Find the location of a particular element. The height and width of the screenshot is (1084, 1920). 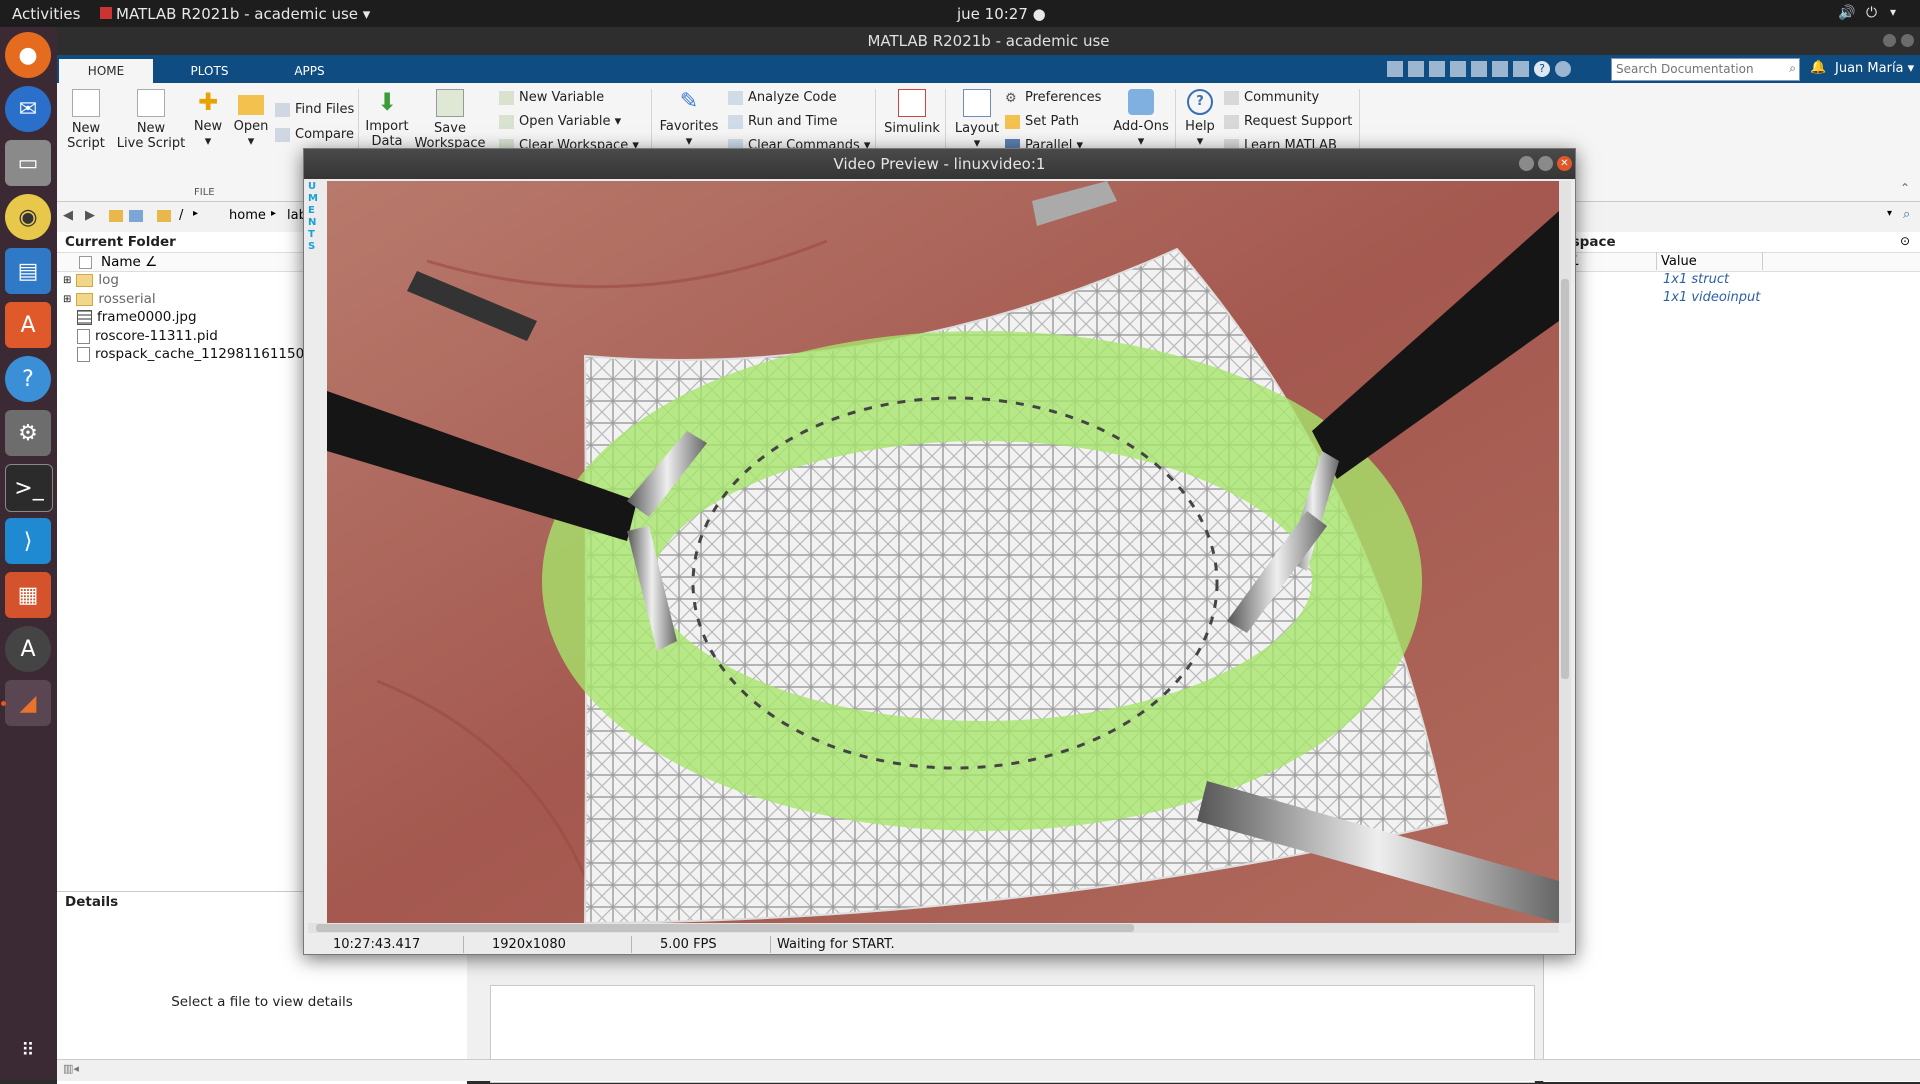

community-button: Community is located at coordinates (1271, 97).